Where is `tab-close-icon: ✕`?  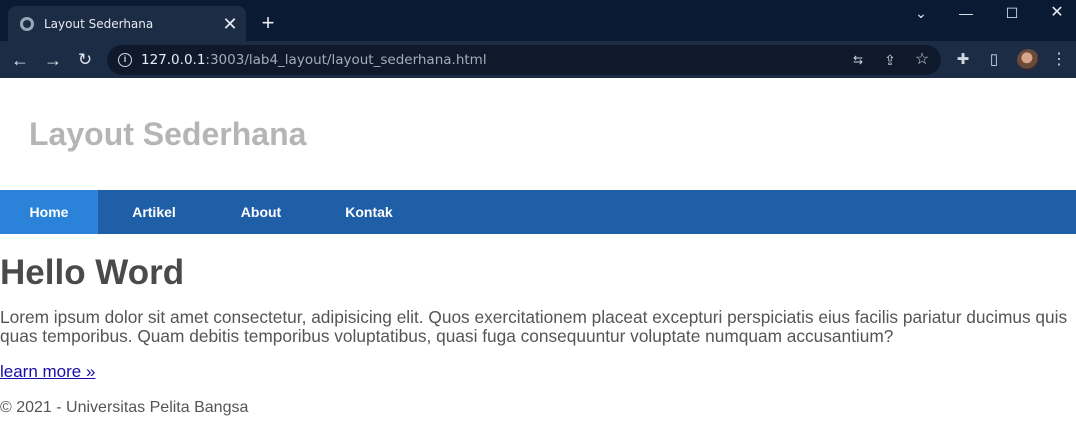 tab-close-icon: ✕ is located at coordinates (230, 24).